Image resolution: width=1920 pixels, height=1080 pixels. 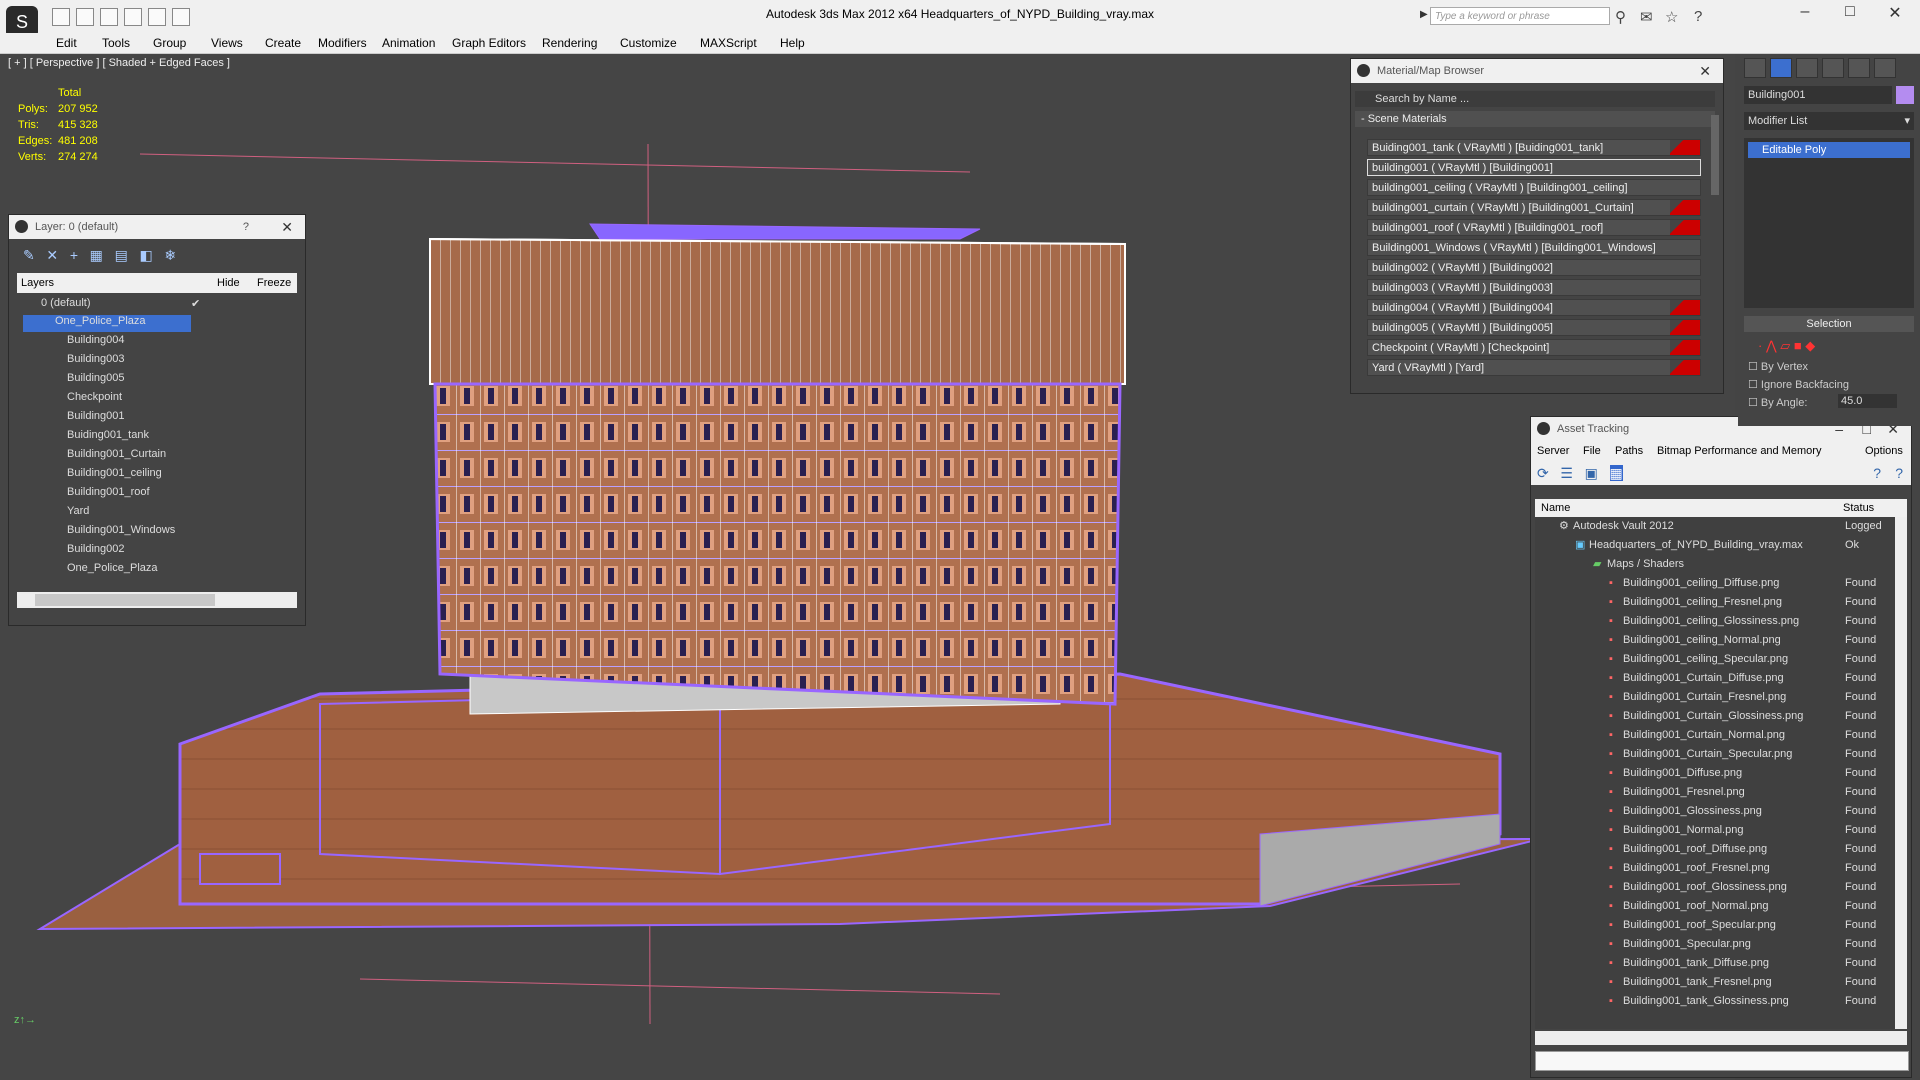 I want to click on material-item: building001 ( VRayMtl ) [Building001], so click(x=1534, y=167).